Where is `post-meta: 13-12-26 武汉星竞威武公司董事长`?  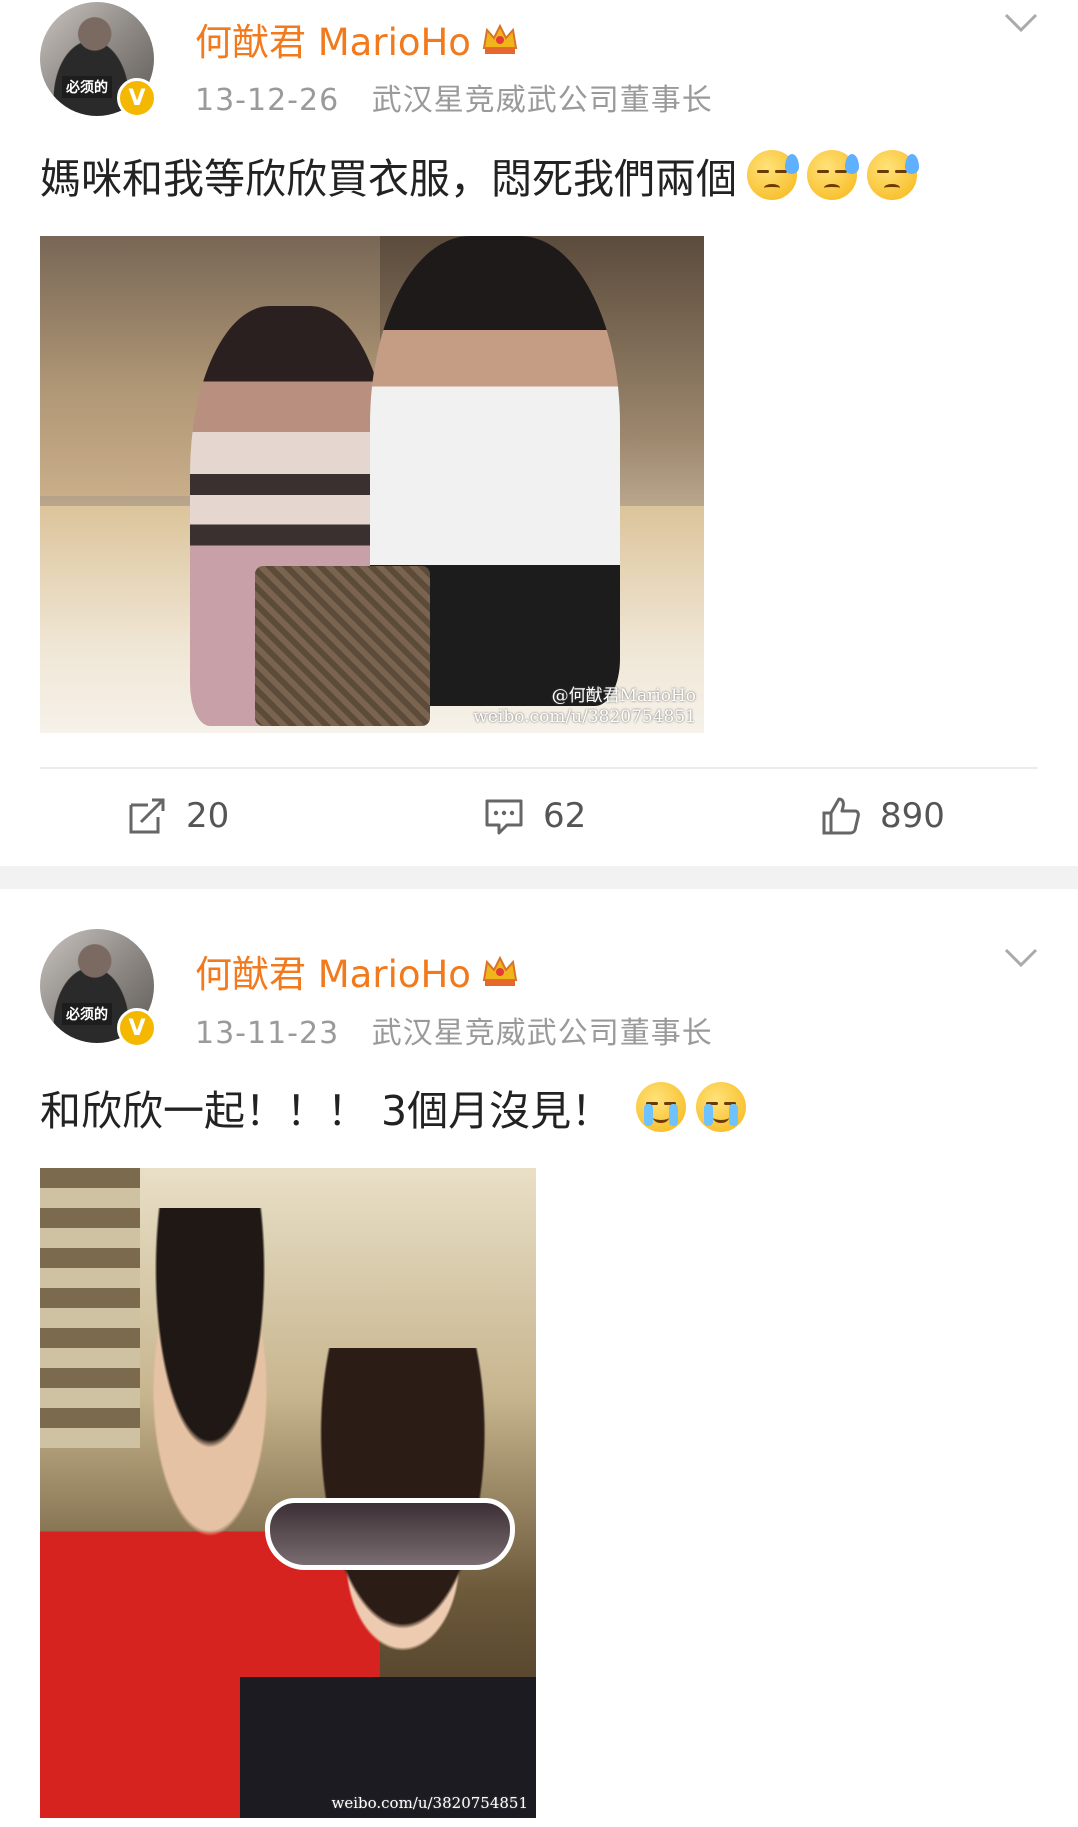
post-meta: 13-12-26 武汉星竞威武公司董事长 is located at coordinates (454, 97).